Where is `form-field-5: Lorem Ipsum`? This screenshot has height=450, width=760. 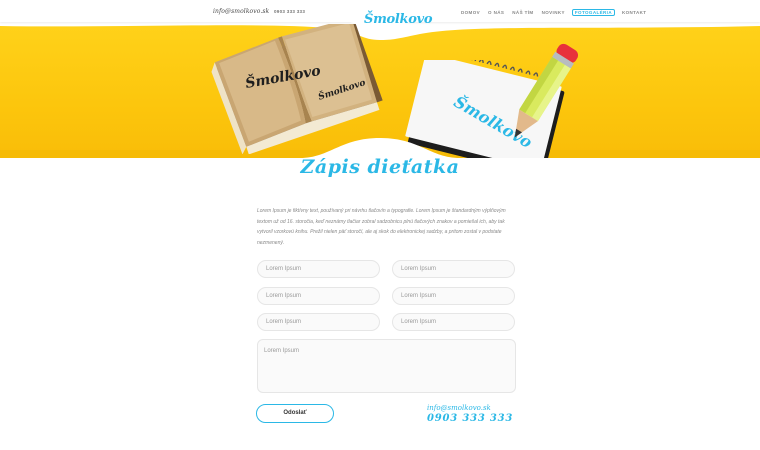
form-field-5: Lorem Ipsum is located at coordinates (318, 322).